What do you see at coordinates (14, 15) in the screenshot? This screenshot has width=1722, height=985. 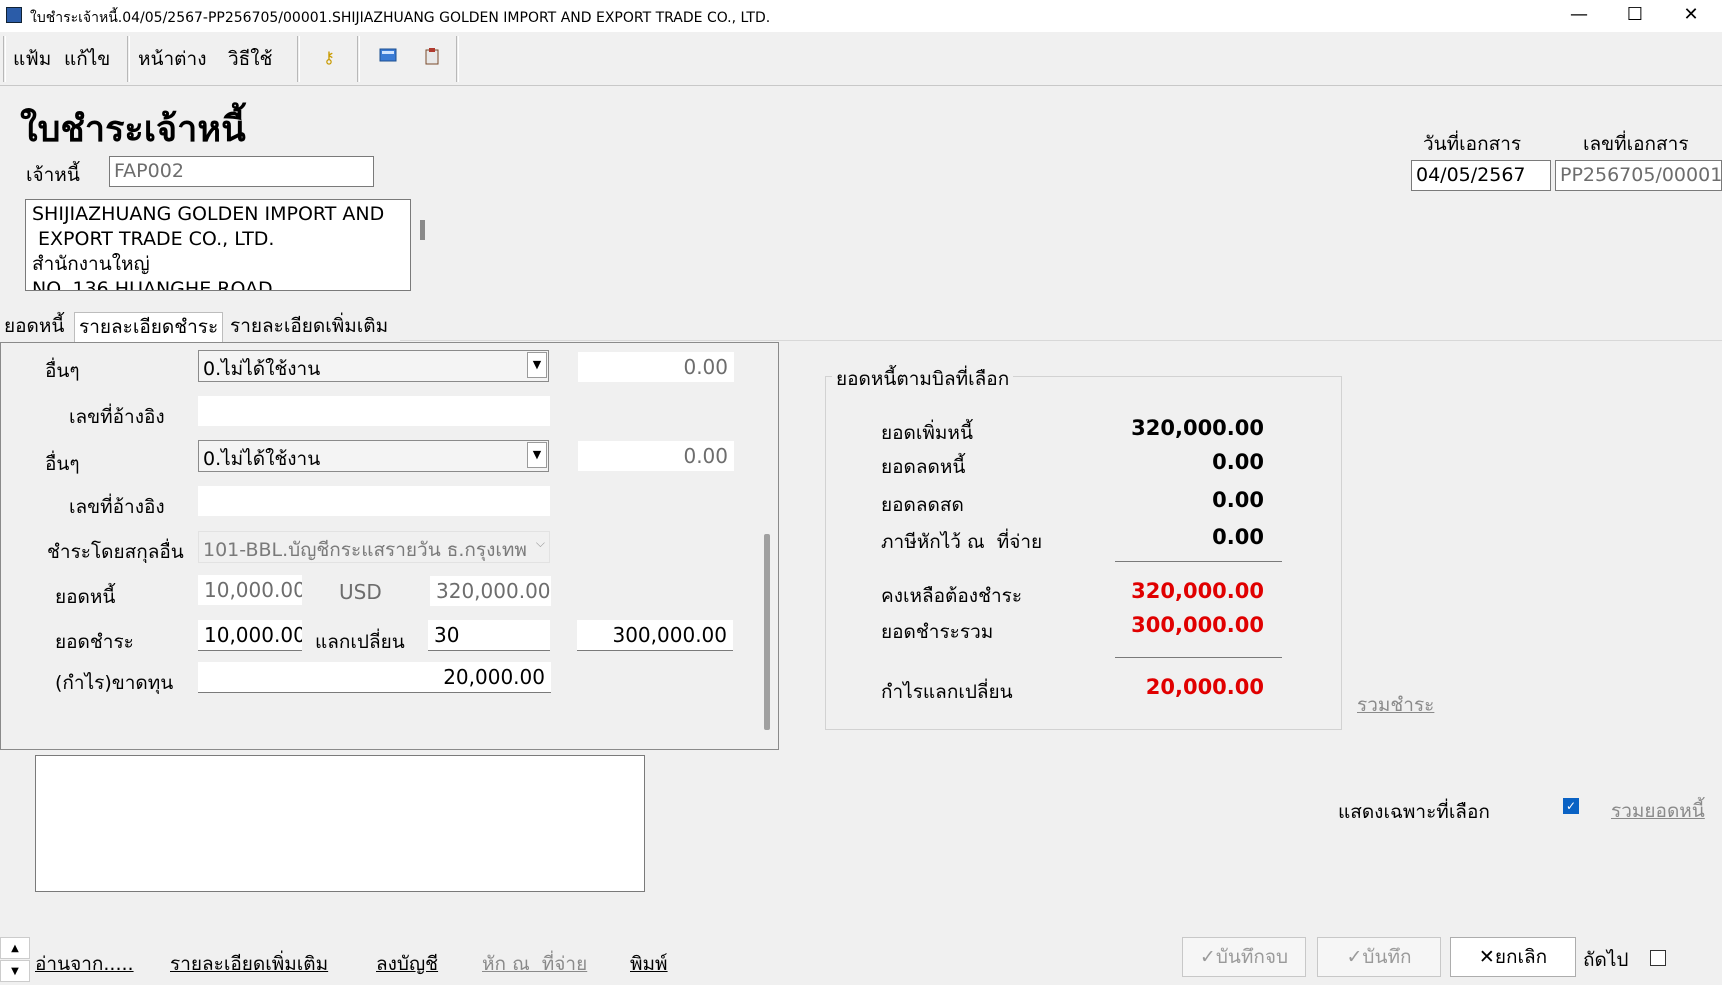 I see `app-icon` at bounding box center [14, 15].